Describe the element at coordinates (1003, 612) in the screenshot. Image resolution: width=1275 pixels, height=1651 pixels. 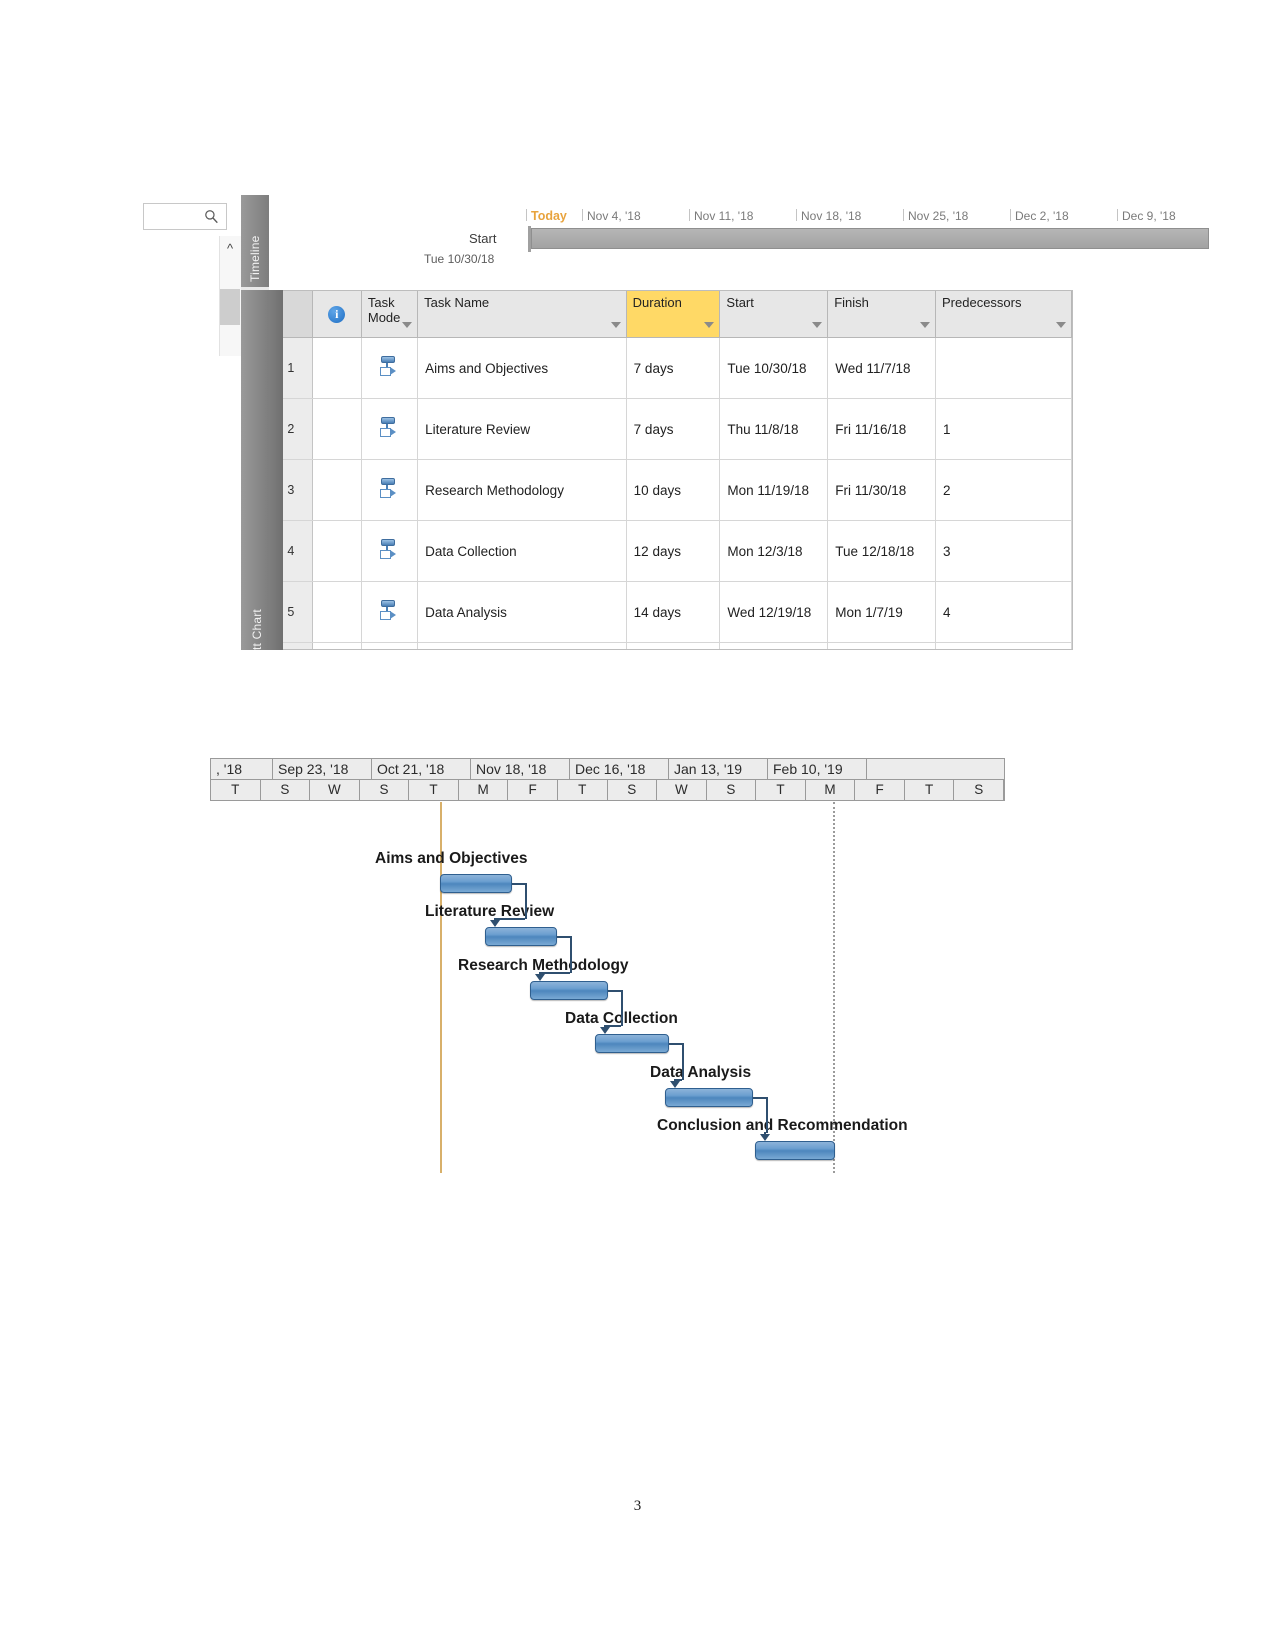
I see `row-predecessors: 4` at that location.